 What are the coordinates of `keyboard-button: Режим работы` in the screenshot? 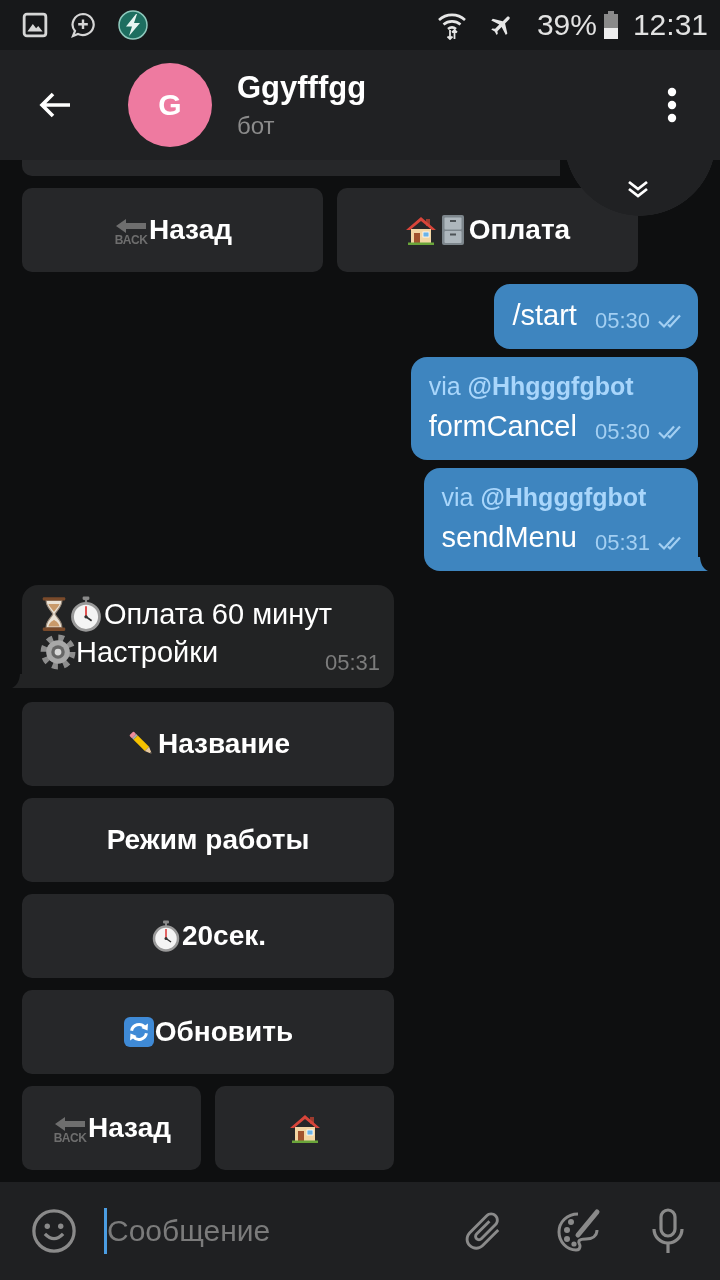 It's located at (208, 840).